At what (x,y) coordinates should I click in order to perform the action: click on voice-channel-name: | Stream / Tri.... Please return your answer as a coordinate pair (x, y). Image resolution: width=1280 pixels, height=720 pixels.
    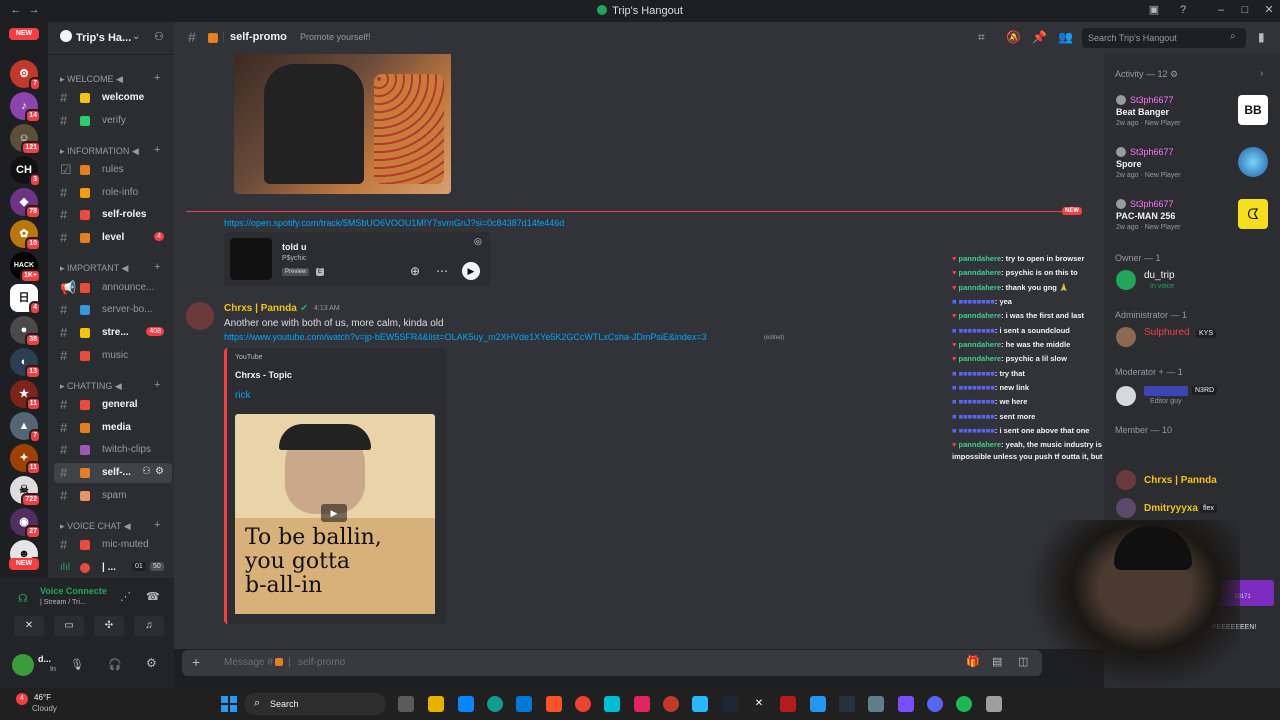
    Looking at the image, I should click on (63, 602).